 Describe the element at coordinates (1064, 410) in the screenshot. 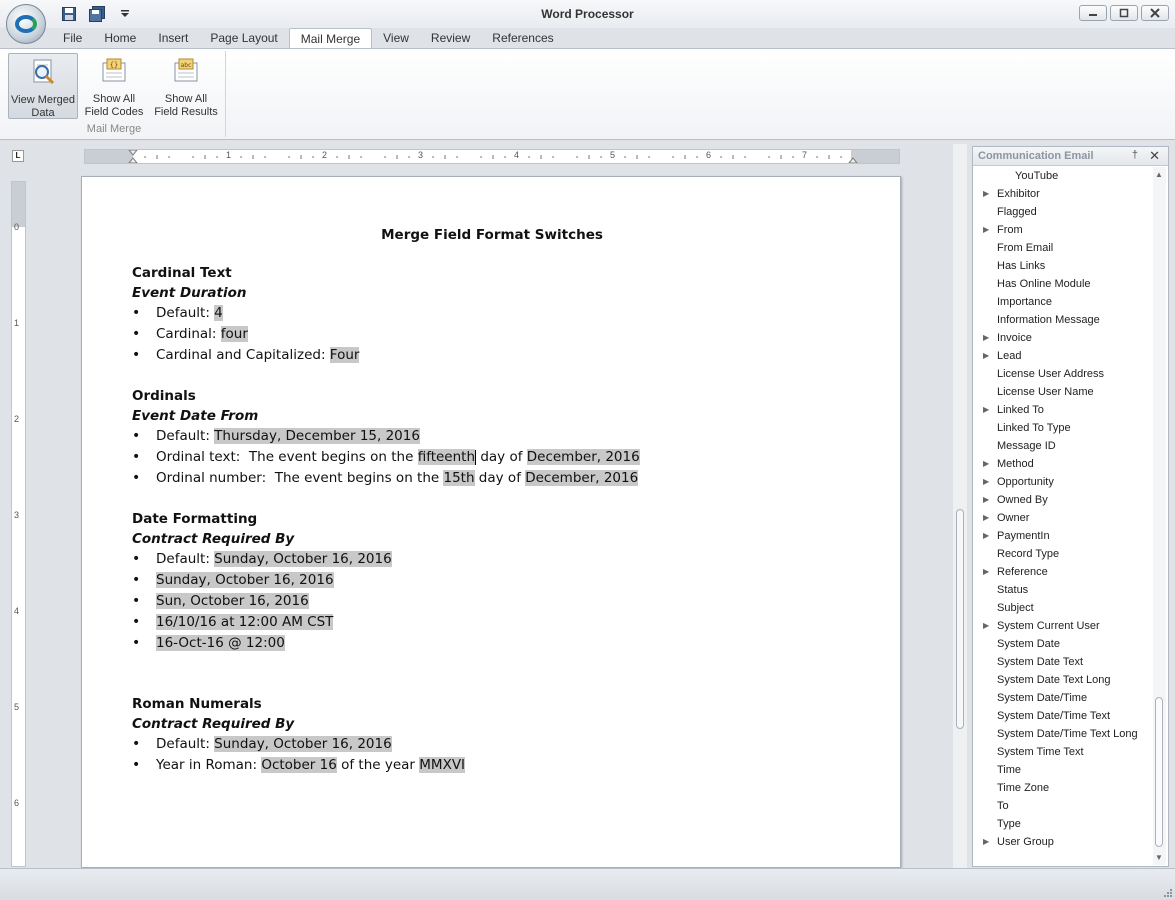

I see `field-list-item: ▶ Linked To` at that location.